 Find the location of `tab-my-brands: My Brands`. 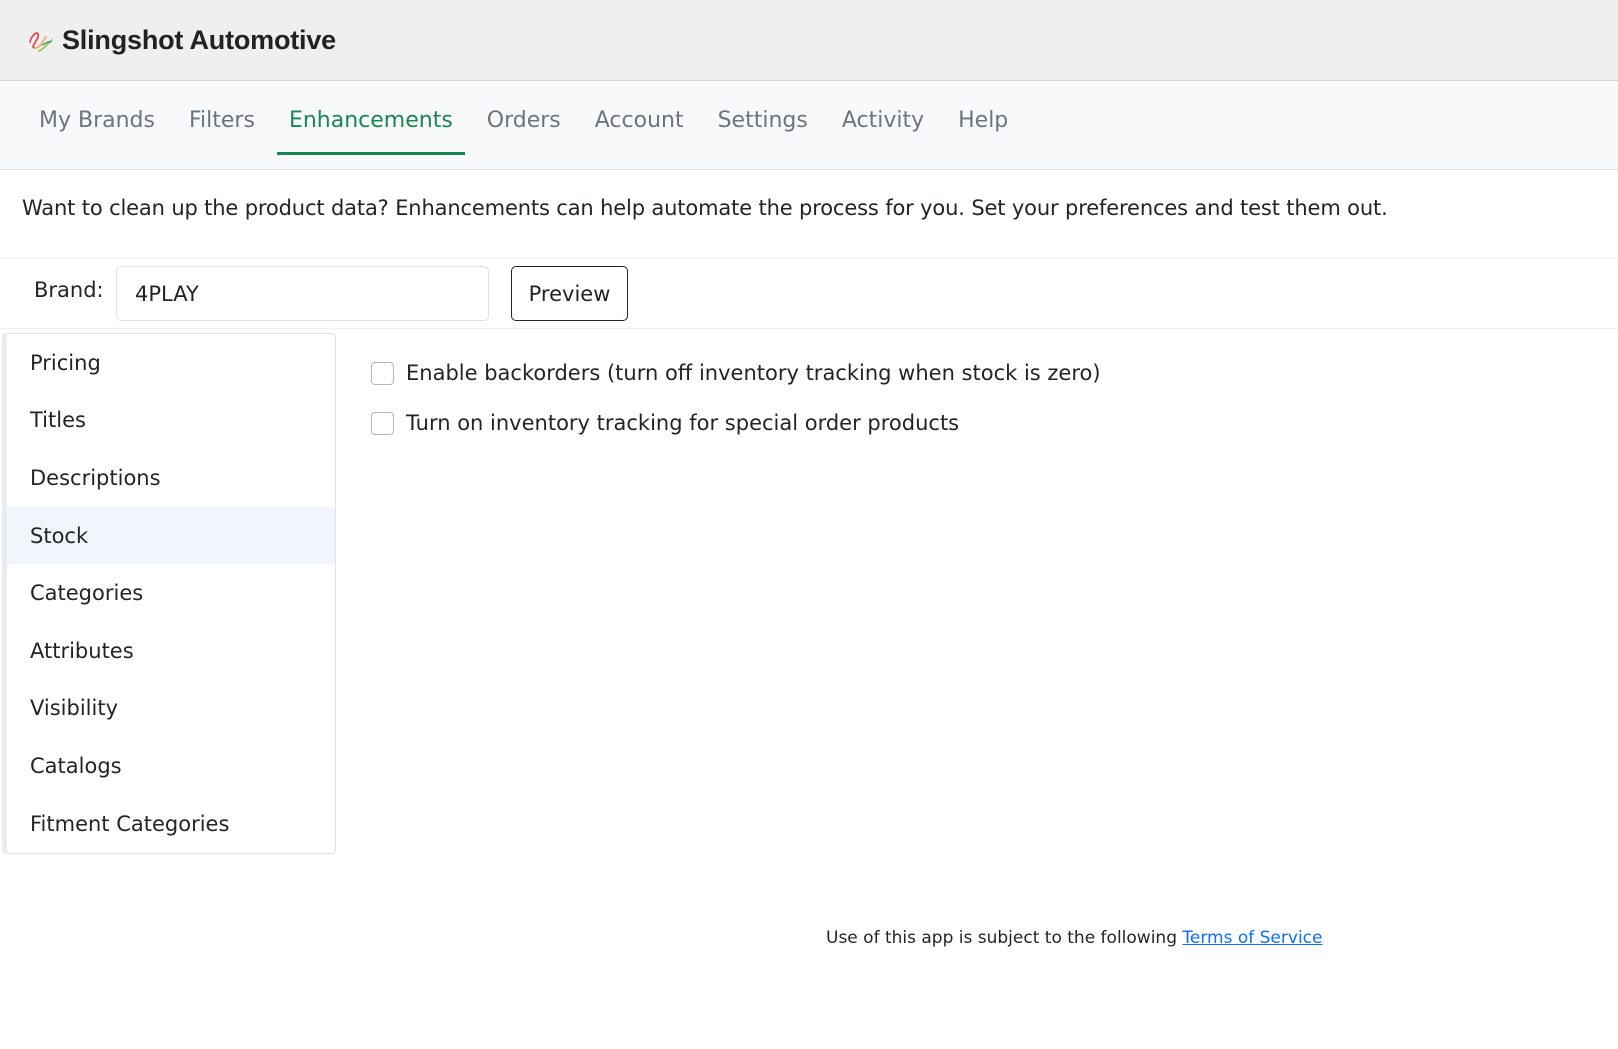

tab-my-brands: My Brands is located at coordinates (97, 125).